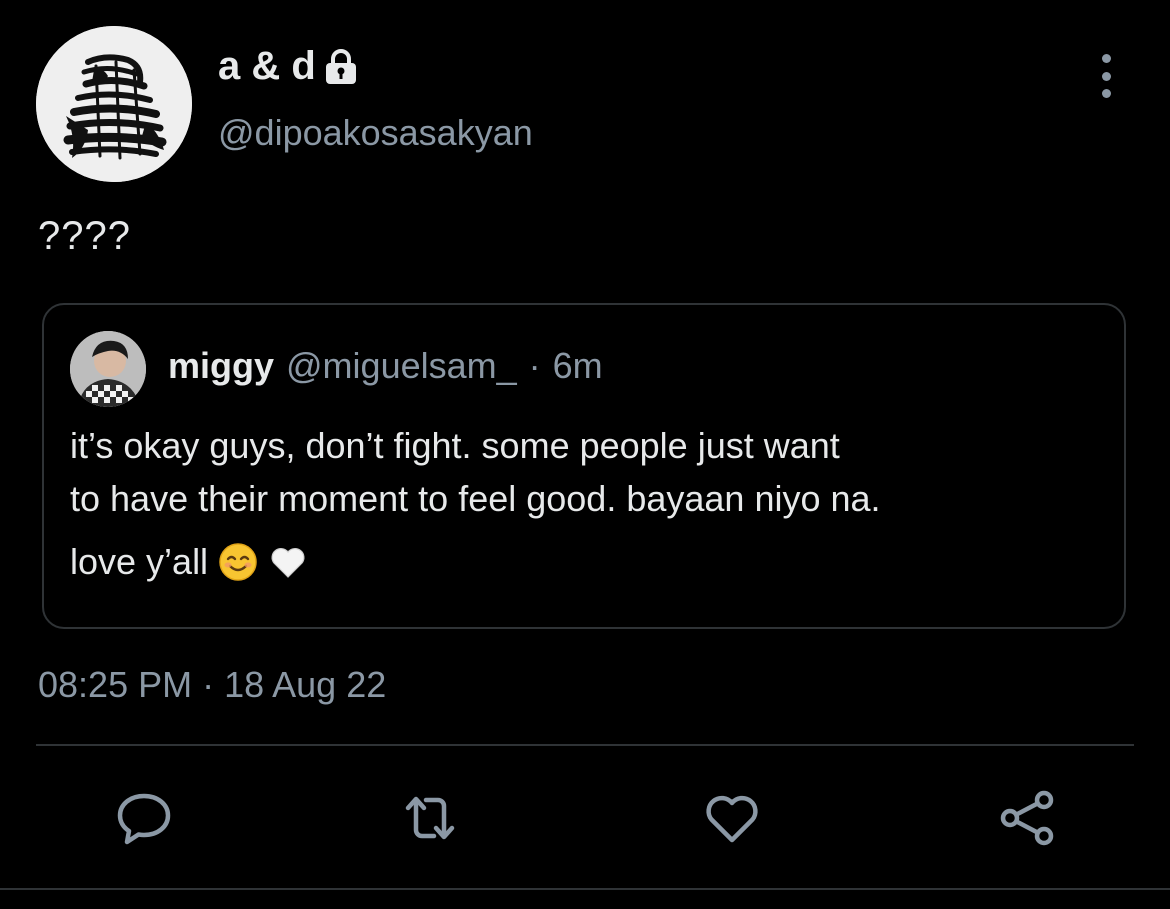 The height and width of the screenshot is (909, 1170). I want to click on share-button, so click(1028, 818).